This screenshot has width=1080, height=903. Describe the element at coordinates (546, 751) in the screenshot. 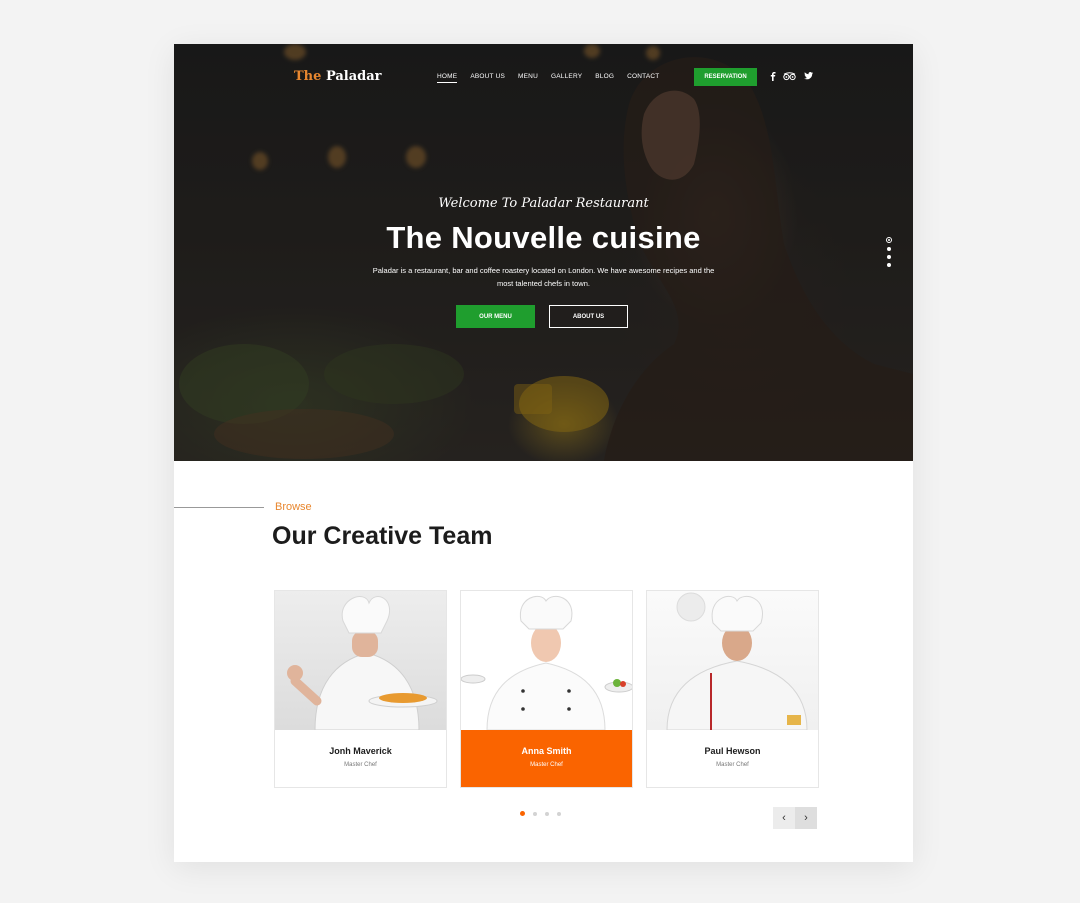

I see `team-member-name: Anna Smith` at that location.